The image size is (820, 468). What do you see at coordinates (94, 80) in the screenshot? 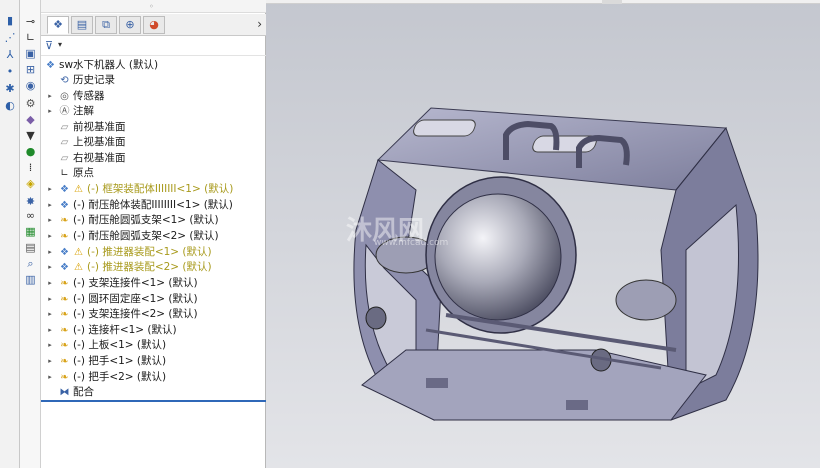
I see `tree-item-label: 历史记录` at bounding box center [94, 80].